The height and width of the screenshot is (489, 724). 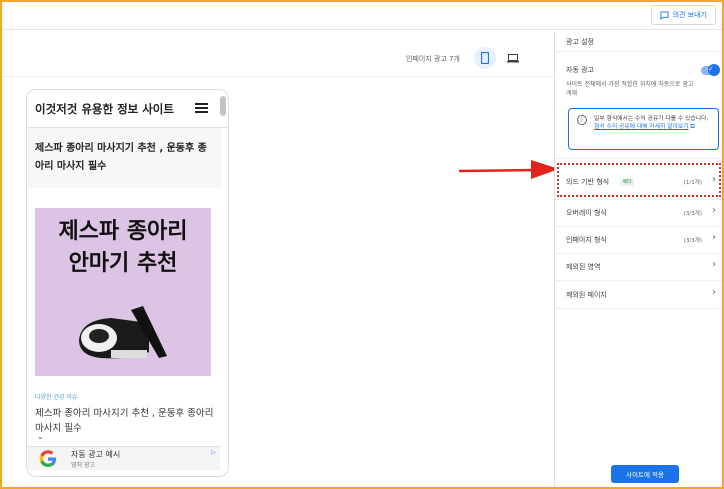 I want to click on post-heading: 제스파 종아리 마사지기 추천 , 운동후 종아리 마사지 필수, so click(x=124, y=158).